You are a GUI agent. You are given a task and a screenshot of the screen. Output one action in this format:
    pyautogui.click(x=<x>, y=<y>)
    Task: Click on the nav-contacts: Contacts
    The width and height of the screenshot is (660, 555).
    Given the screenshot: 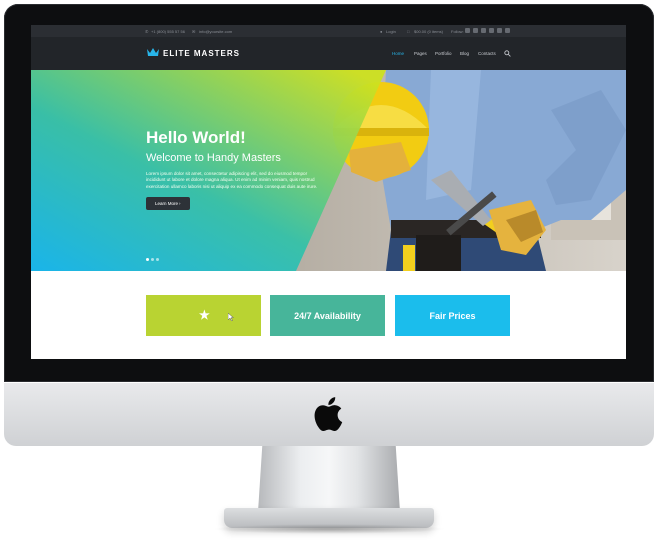 What is the action you would take?
    pyautogui.click(x=487, y=53)
    